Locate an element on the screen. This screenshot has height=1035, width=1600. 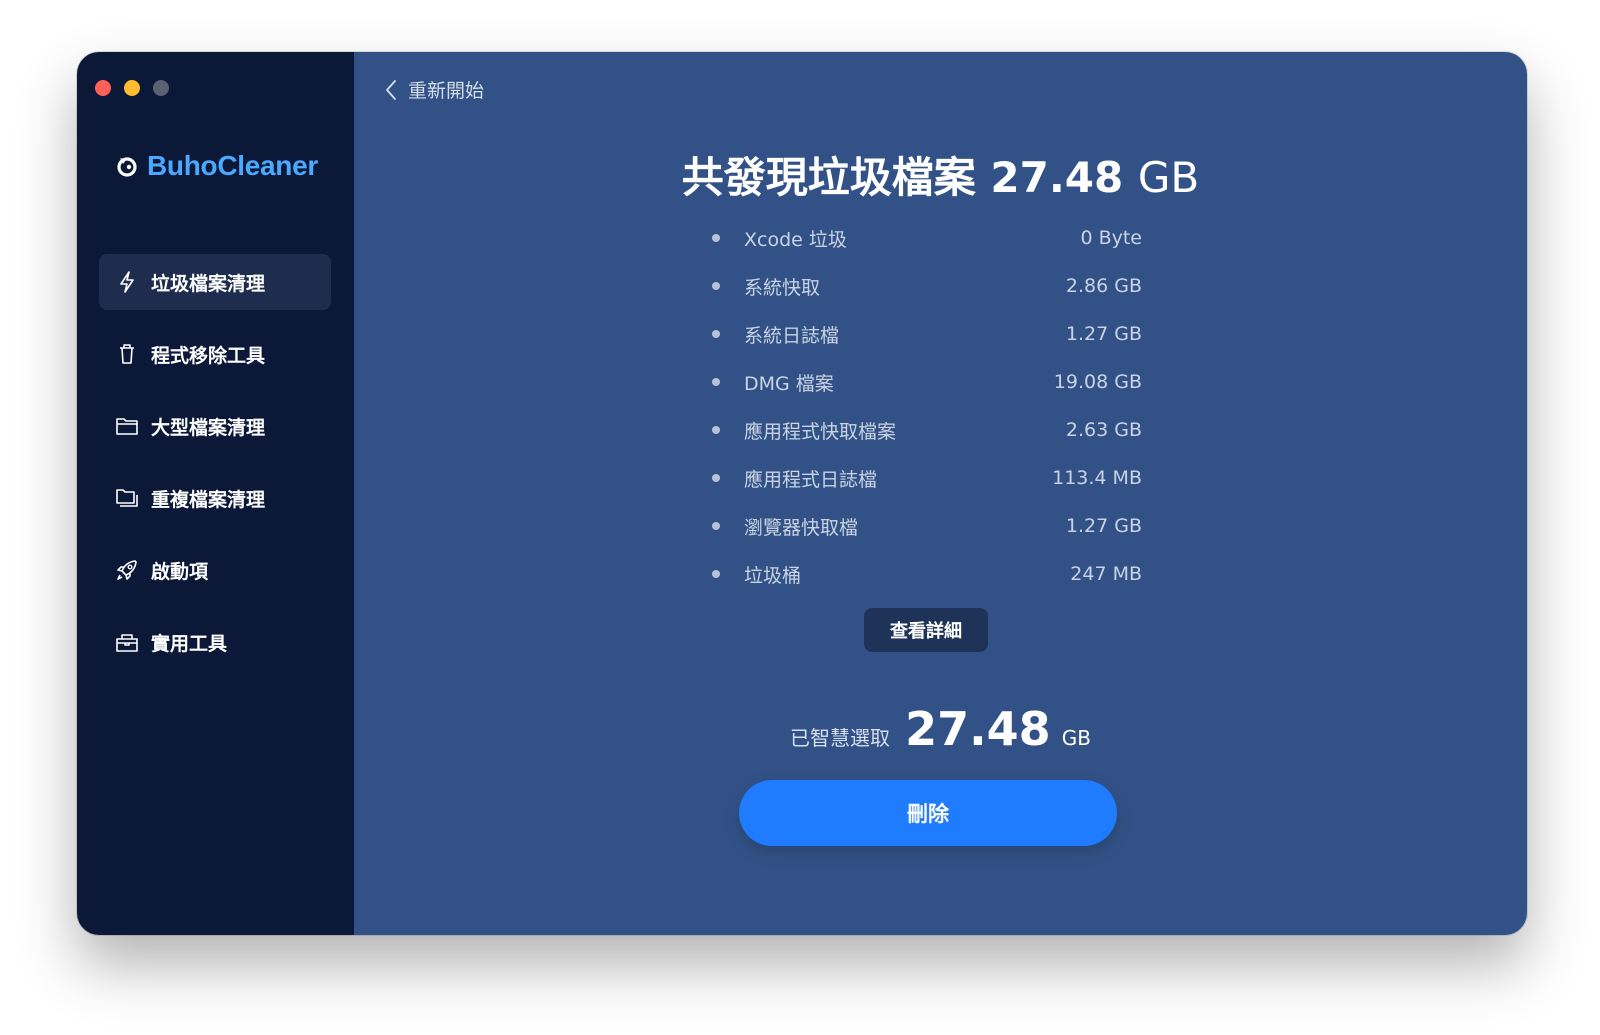
smart-selection-summary: 已智慧選取 27.48 GB is located at coordinates (940, 729).